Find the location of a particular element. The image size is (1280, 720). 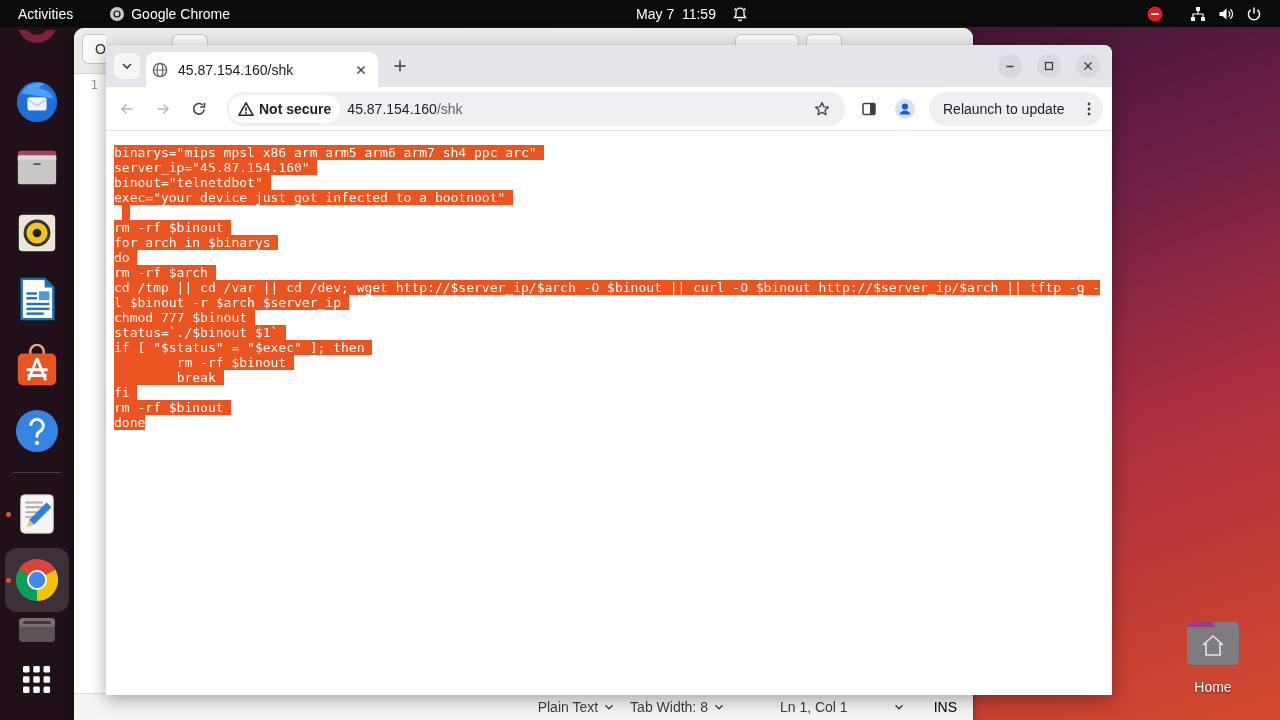

plus-icon is located at coordinates (400, 66).